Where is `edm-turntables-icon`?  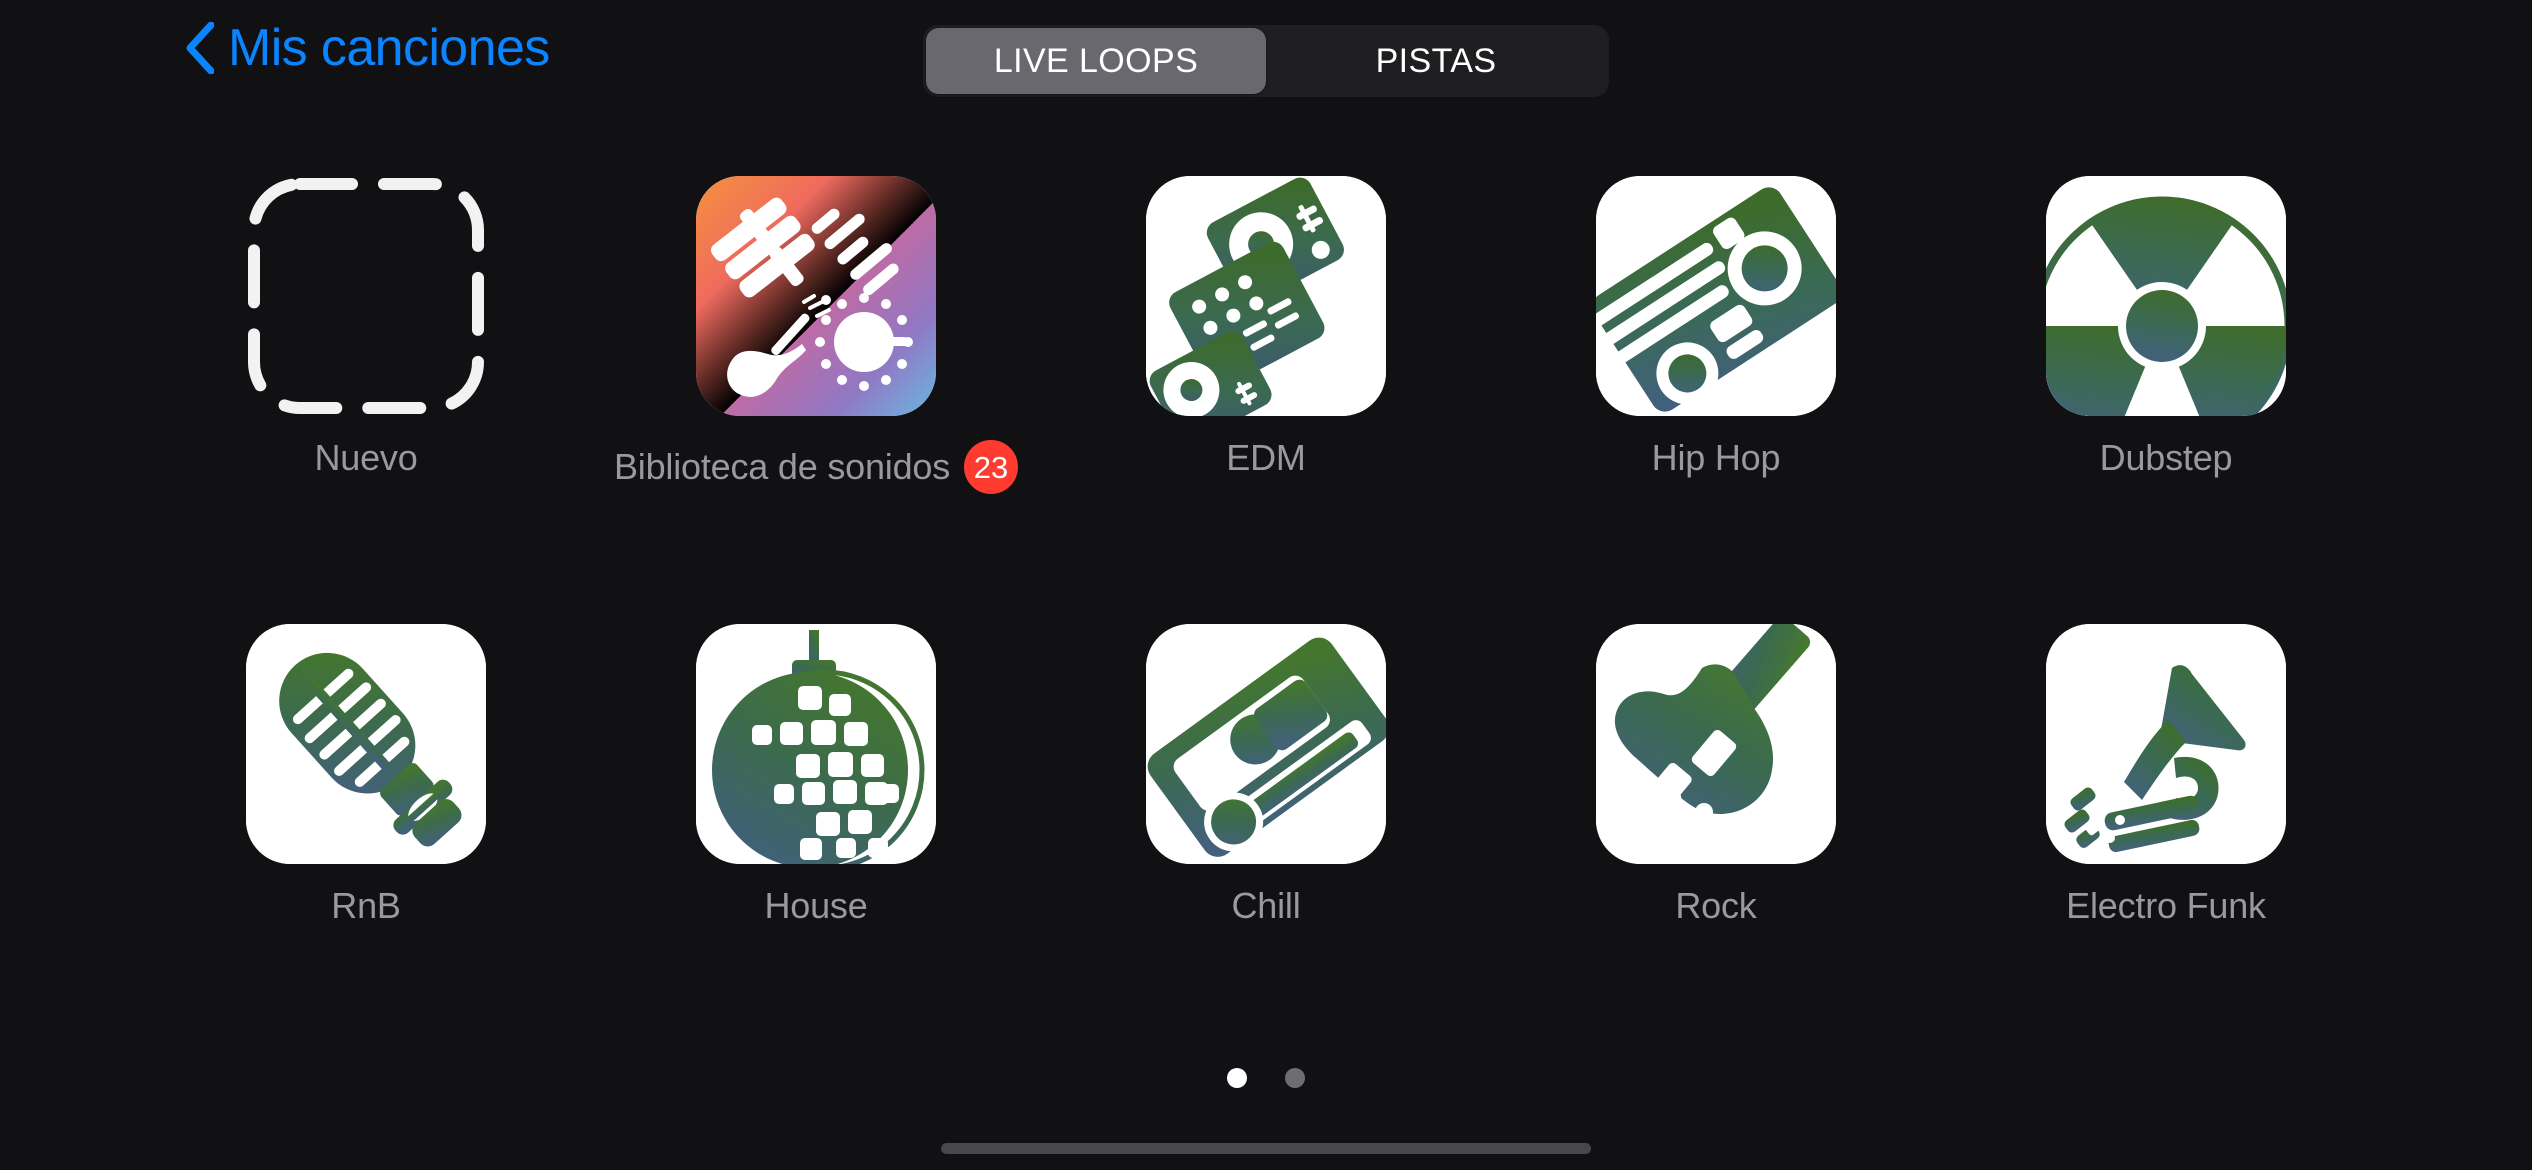
edm-turntables-icon is located at coordinates (1266, 296).